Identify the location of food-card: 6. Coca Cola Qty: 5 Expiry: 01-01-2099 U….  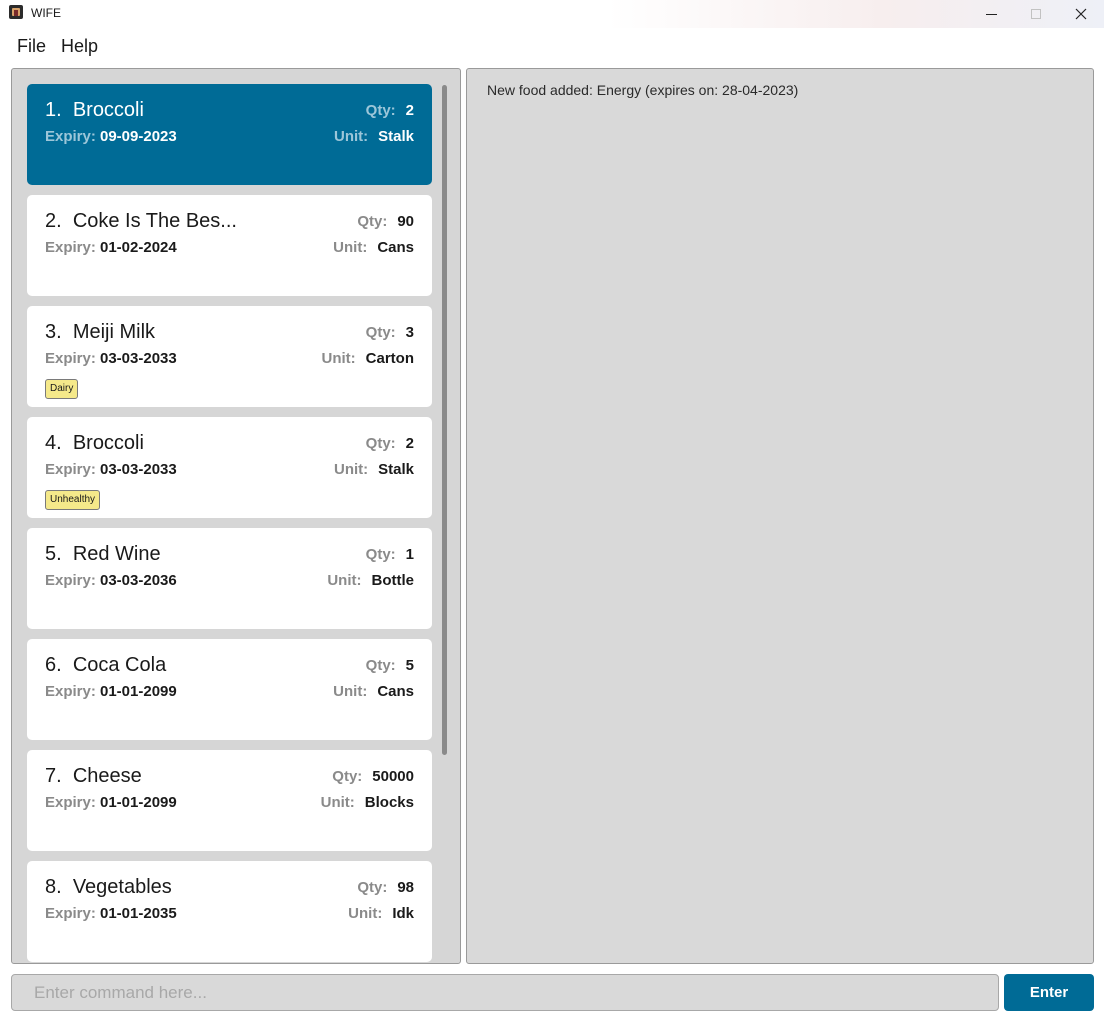
(229, 689).